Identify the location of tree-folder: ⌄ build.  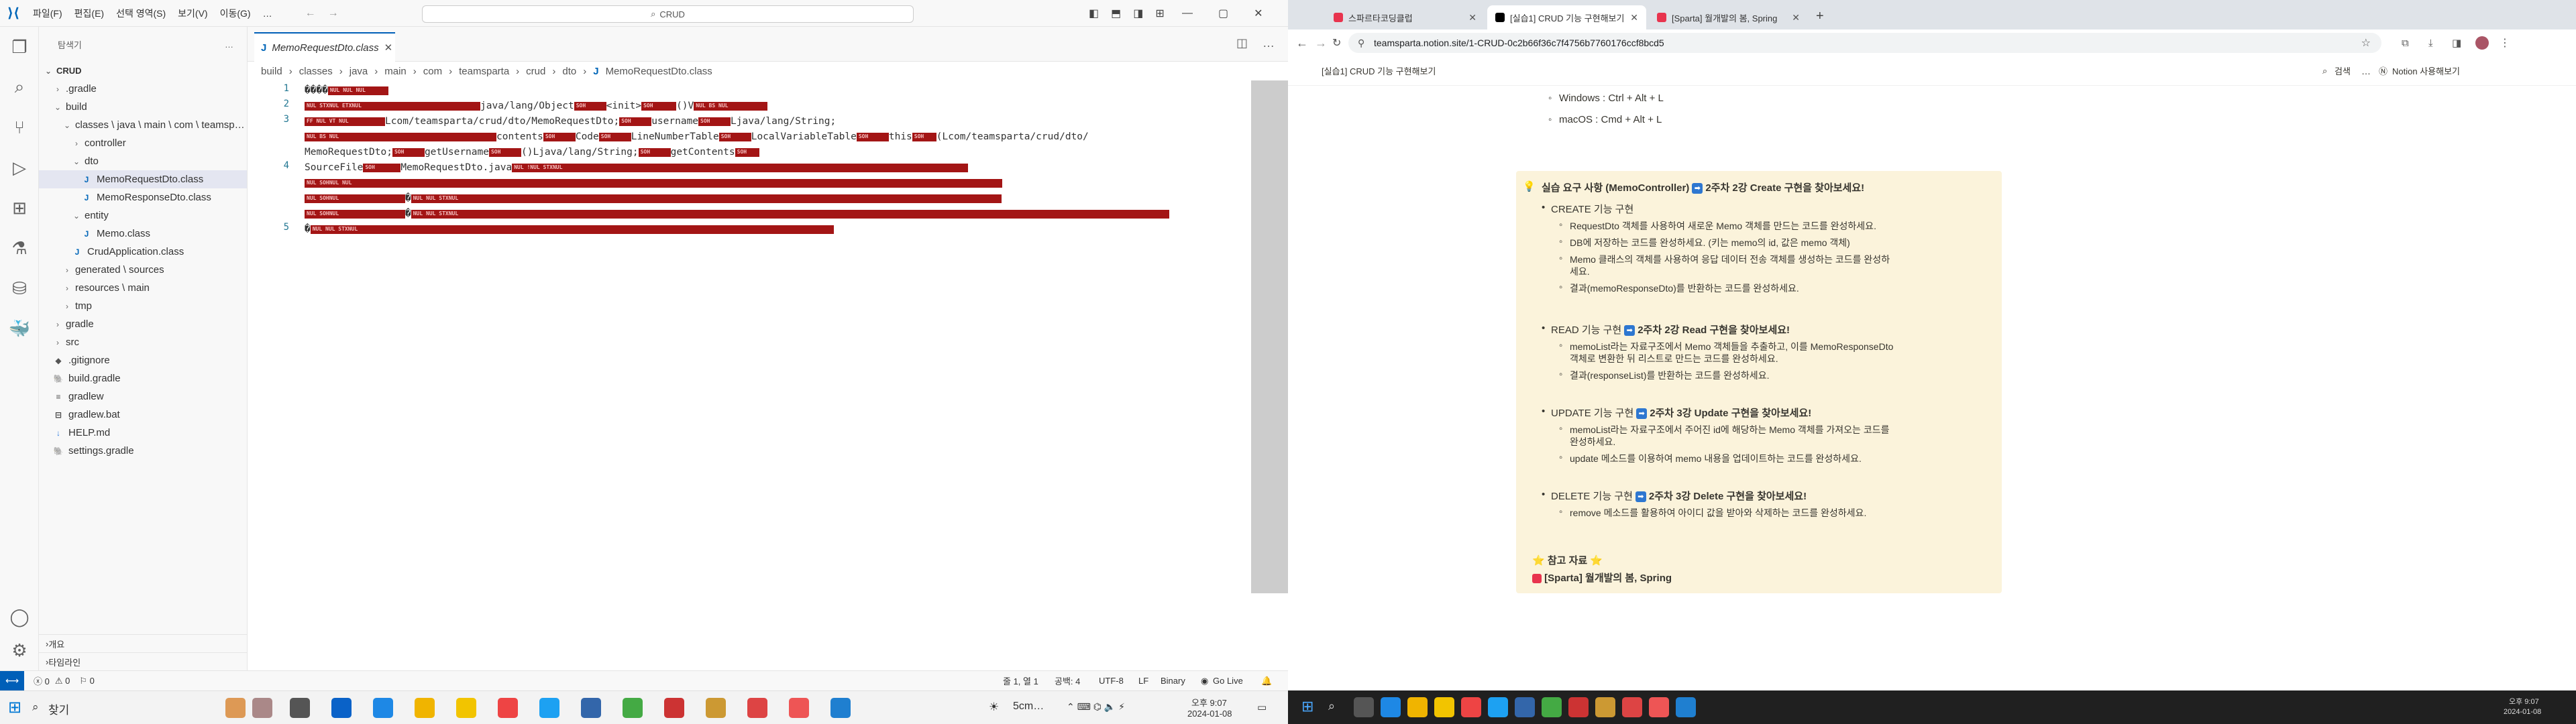
(143, 107).